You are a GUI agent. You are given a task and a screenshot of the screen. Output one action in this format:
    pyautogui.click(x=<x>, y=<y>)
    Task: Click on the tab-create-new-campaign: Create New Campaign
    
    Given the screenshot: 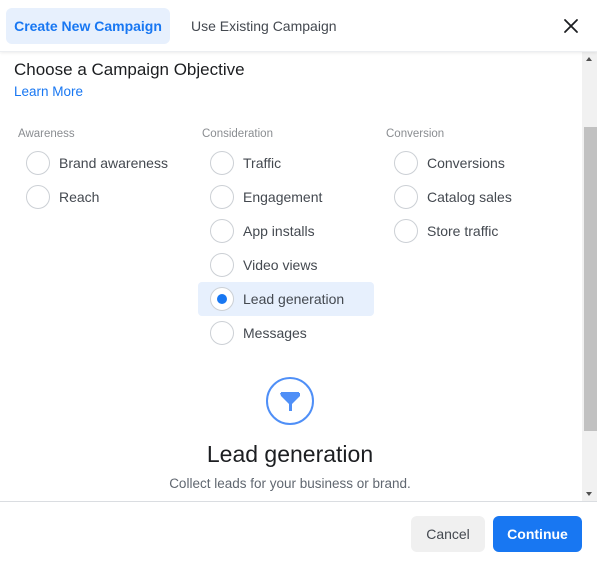 What is the action you would take?
    pyautogui.click(x=88, y=26)
    